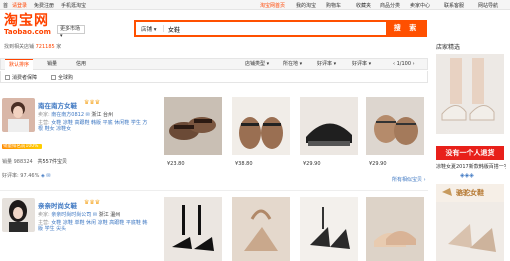  Describe the element at coordinates (214, 77) in the screenshot. I see `checkbox-filters: 消费者保障 全球购` at that location.